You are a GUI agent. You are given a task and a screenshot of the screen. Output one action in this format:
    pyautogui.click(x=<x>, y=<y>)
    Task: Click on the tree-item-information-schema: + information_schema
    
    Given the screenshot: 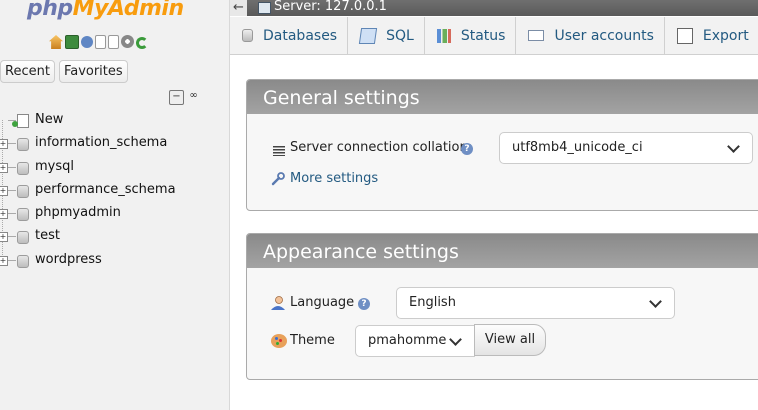 What is the action you would take?
    pyautogui.click(x=100, y=143)
    